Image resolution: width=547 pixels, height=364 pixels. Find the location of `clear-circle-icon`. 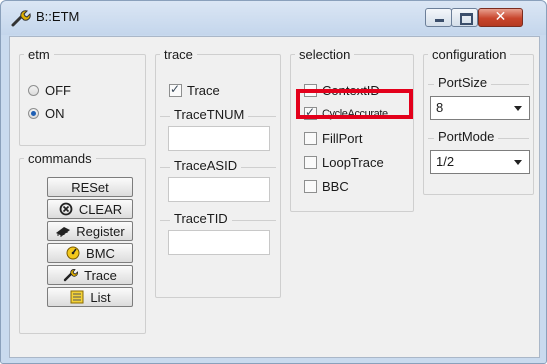

clear-circle-icon is located at coordinates (66, 209).